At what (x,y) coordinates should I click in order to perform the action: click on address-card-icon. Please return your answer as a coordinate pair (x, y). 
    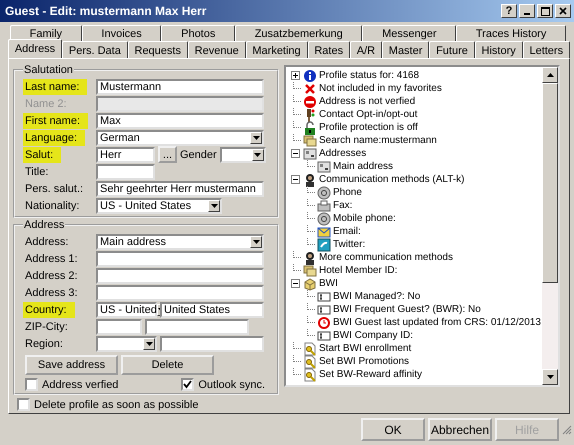
    Looking at the image, I should click on (324, 167).